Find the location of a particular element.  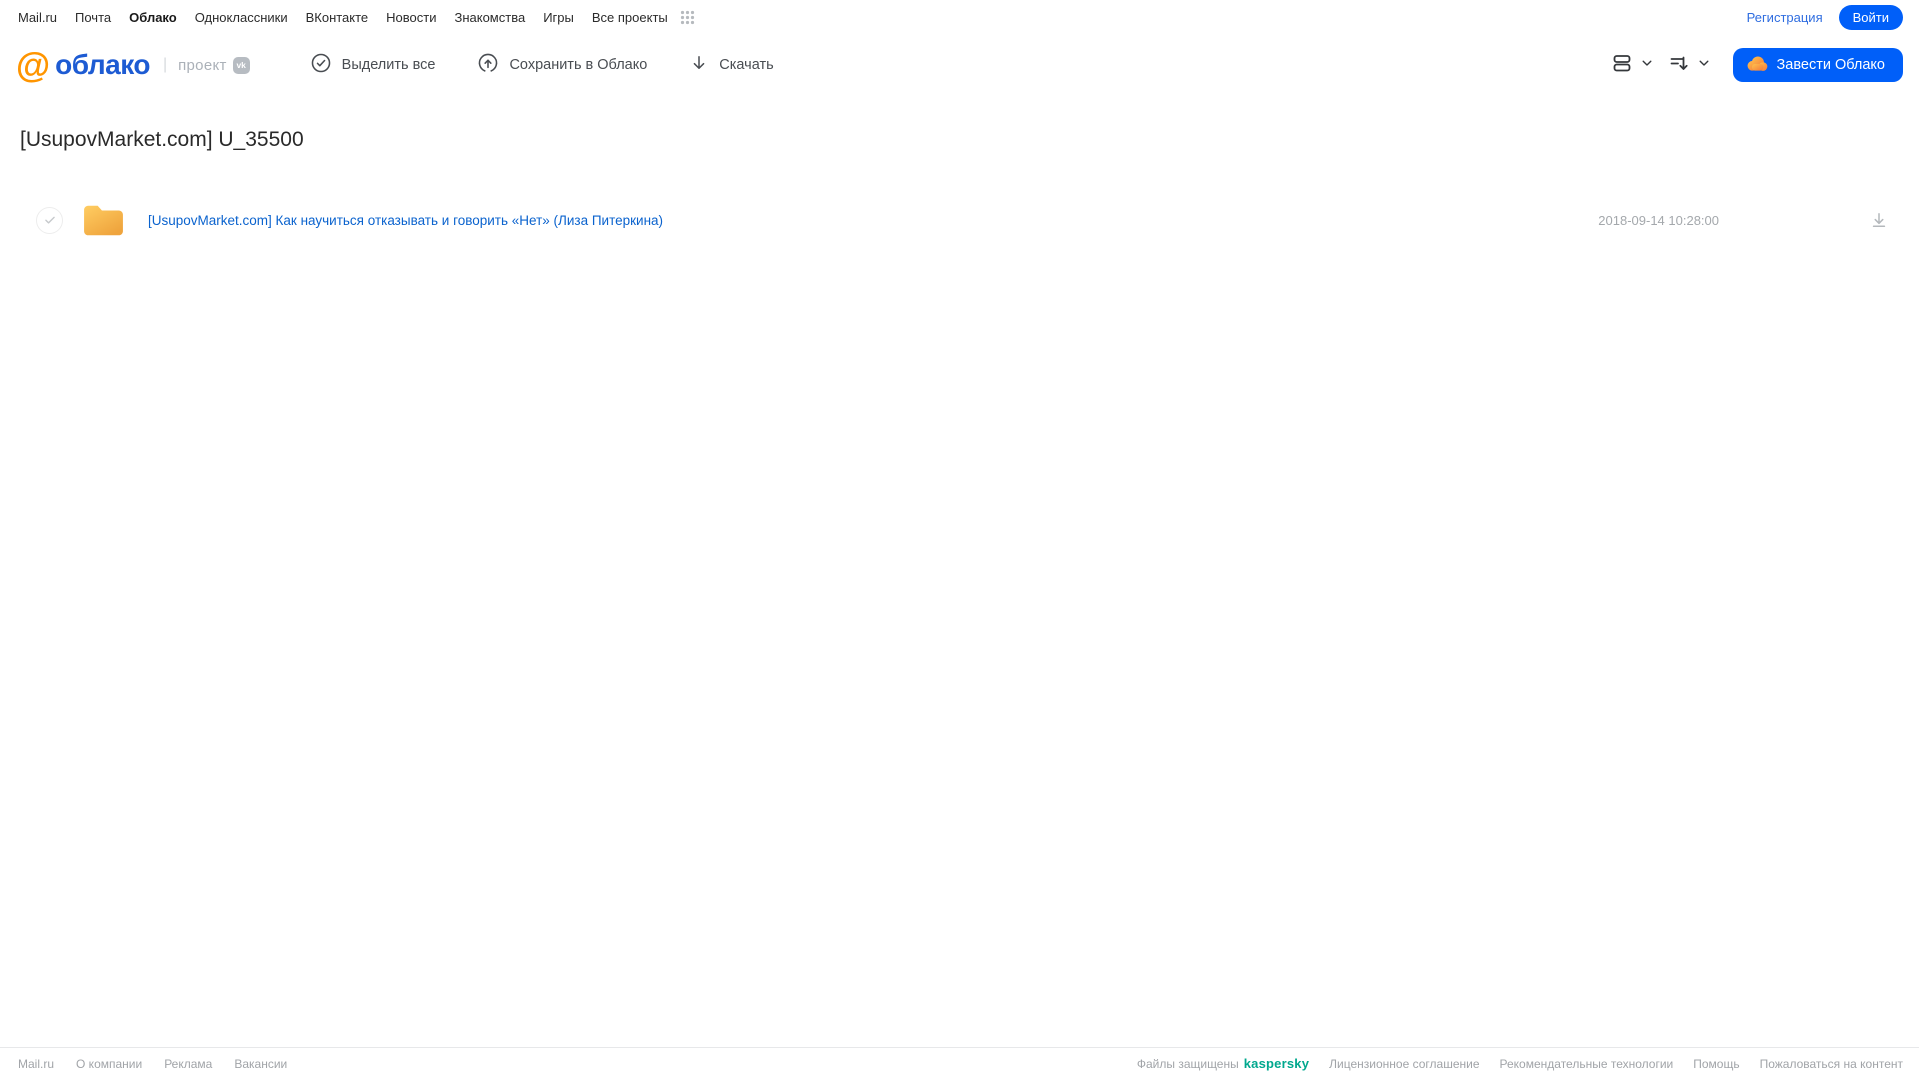

kaspersky-protection: Файлы защищены kaspersky is located at coordinates (1223, 1063).